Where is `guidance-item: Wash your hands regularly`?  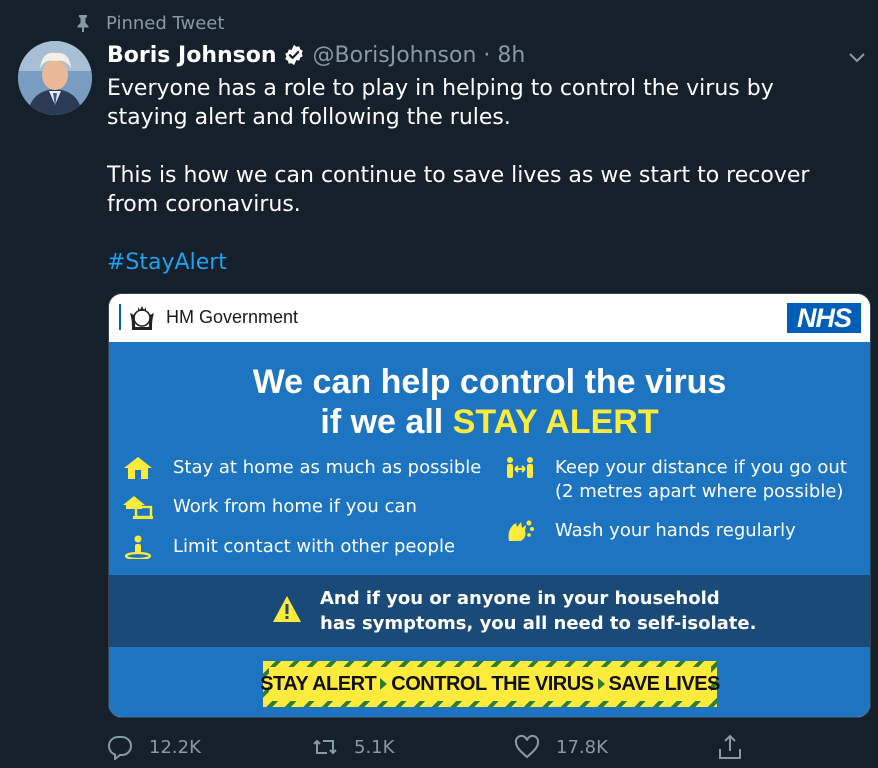 guidance-item: Wash your hands regularly is located at coordinates (650, 531).